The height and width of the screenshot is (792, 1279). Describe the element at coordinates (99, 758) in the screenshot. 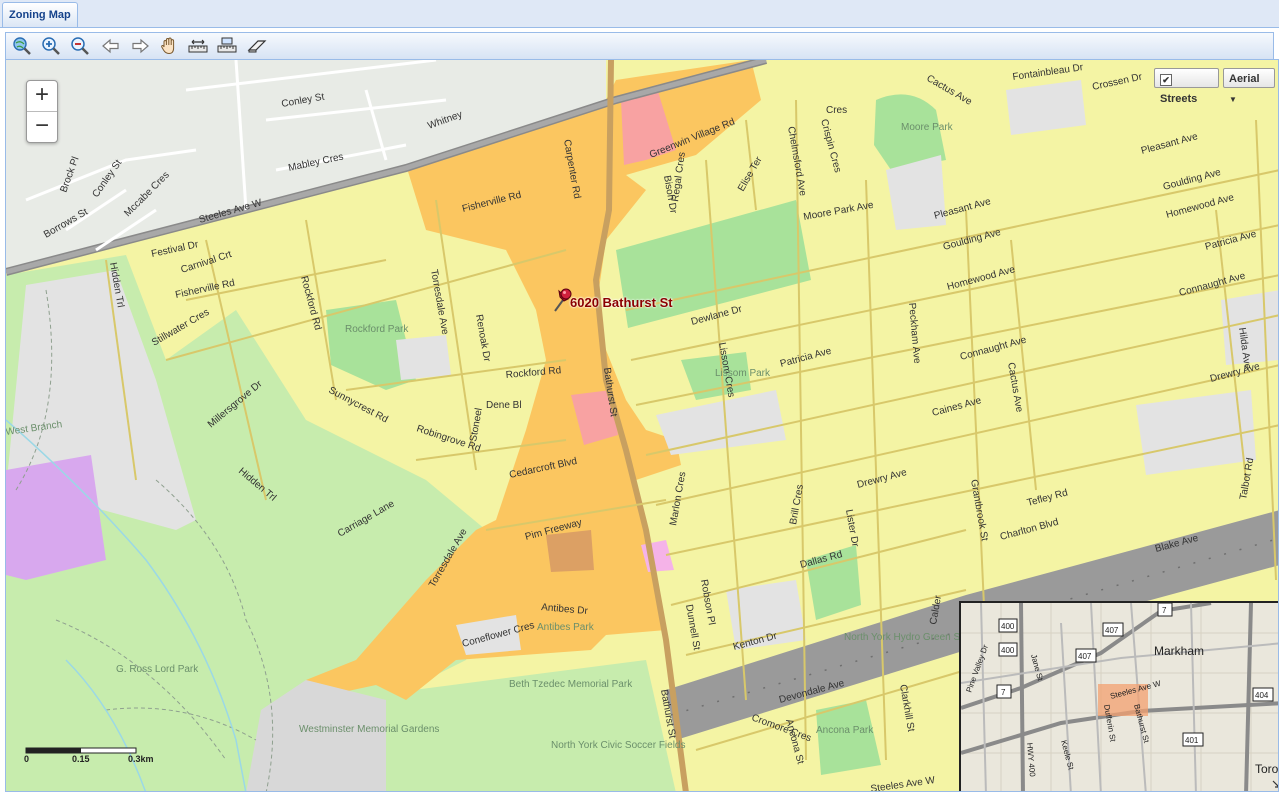

I see `scale-bar: 0 0.15 0.3km` at that location.